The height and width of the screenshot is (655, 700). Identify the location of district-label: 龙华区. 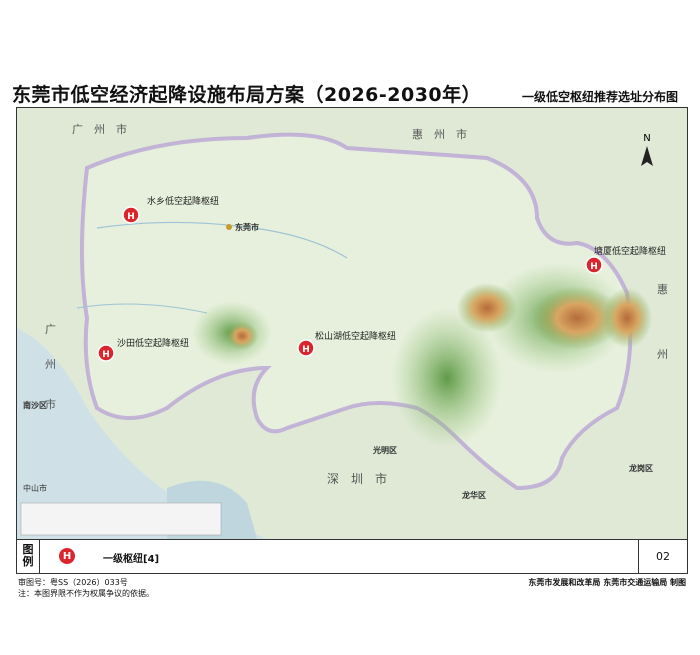
(473, 495).